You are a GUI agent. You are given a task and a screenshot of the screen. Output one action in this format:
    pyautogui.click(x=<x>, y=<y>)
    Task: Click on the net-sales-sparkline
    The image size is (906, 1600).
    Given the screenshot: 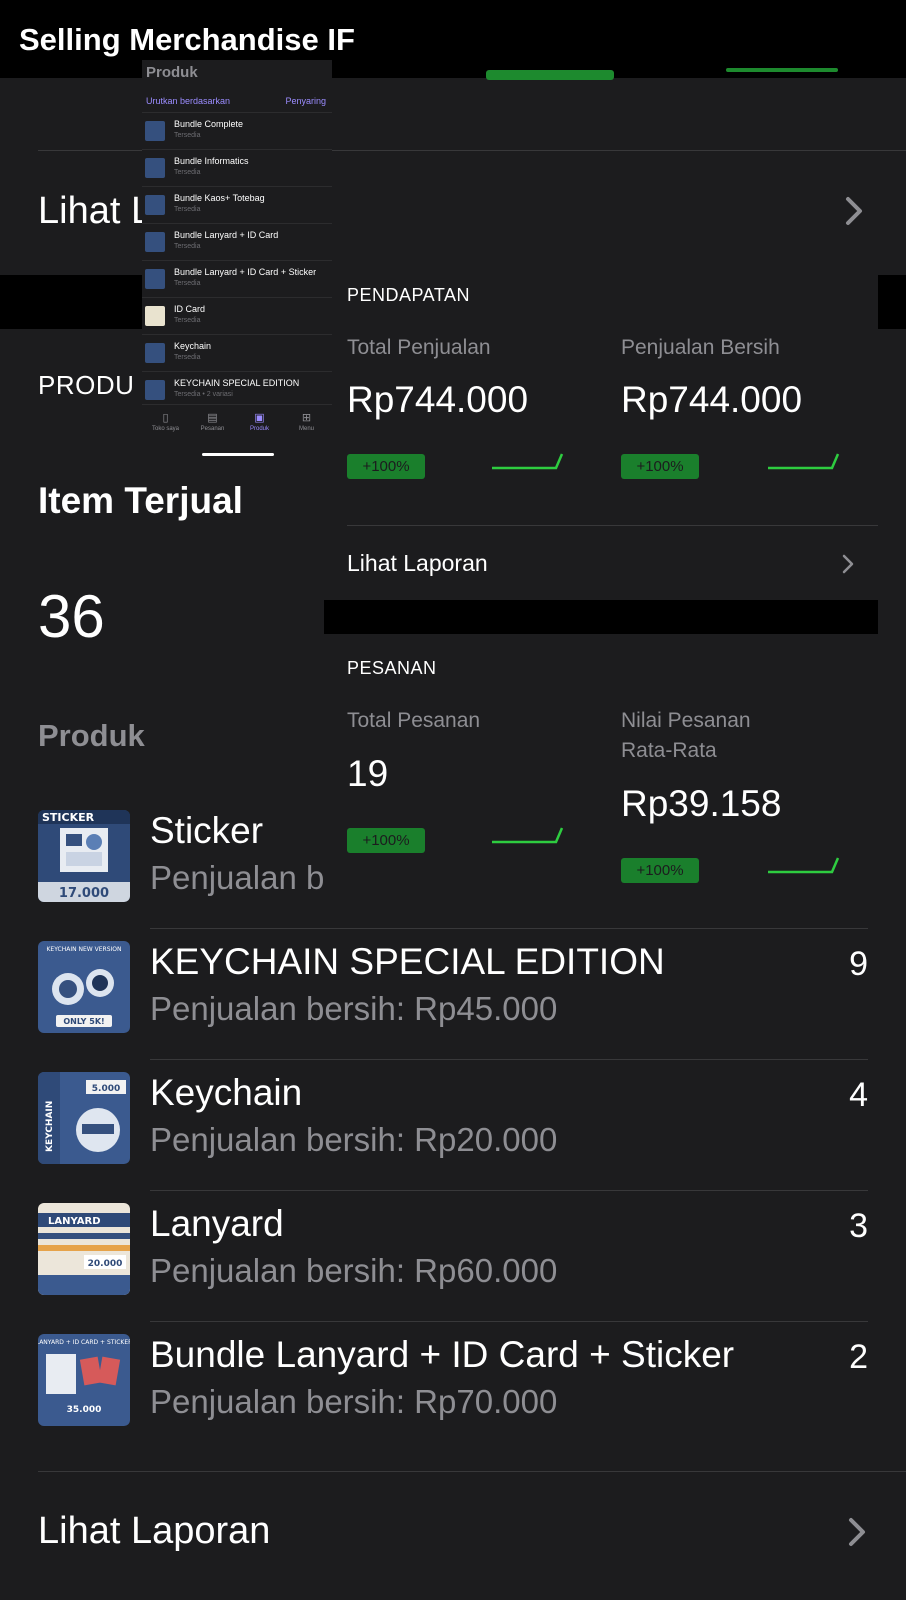 What is the action you would take?
    pyautogui.click(x=804, y=461)
    